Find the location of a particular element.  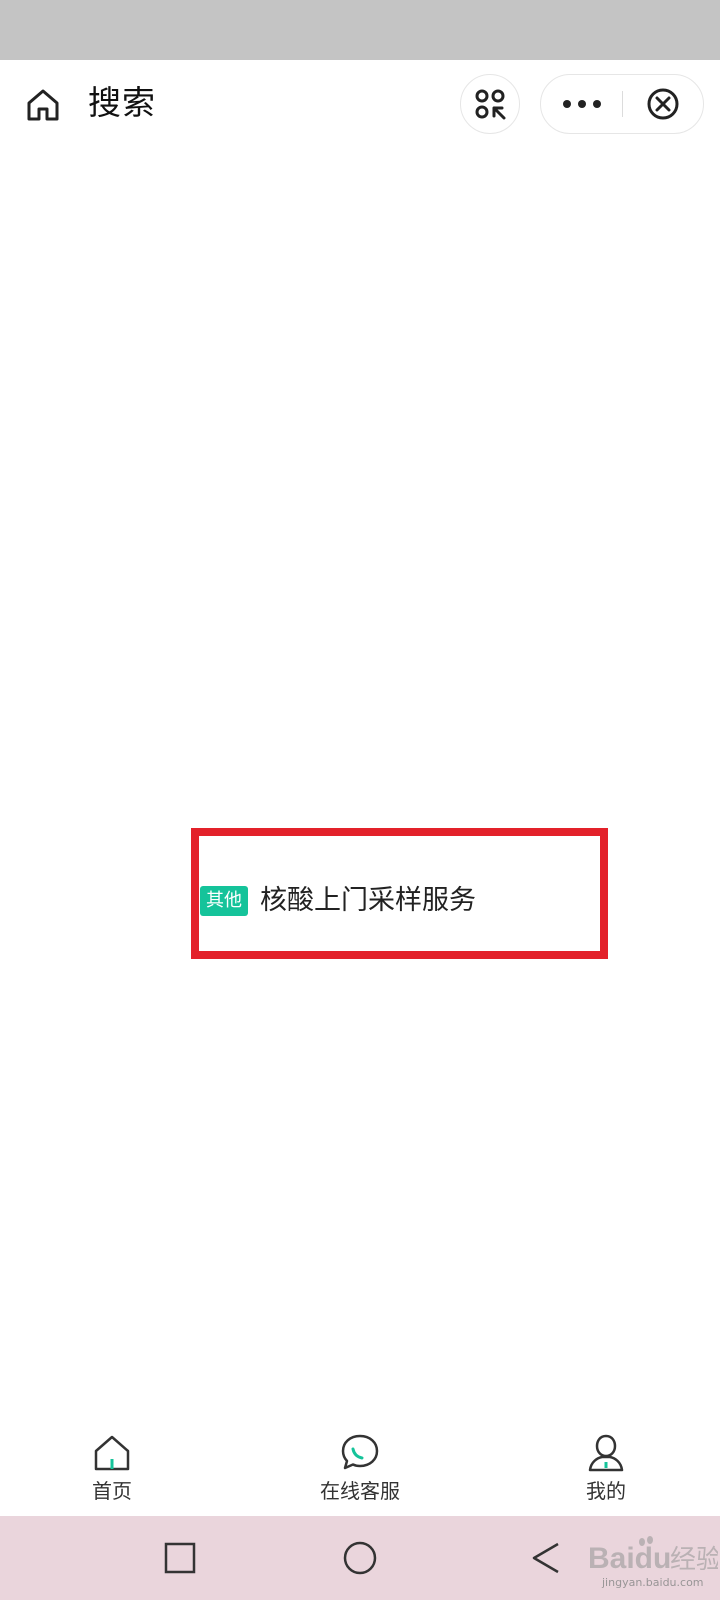

multitask-button is located at coordinates (490, 104).